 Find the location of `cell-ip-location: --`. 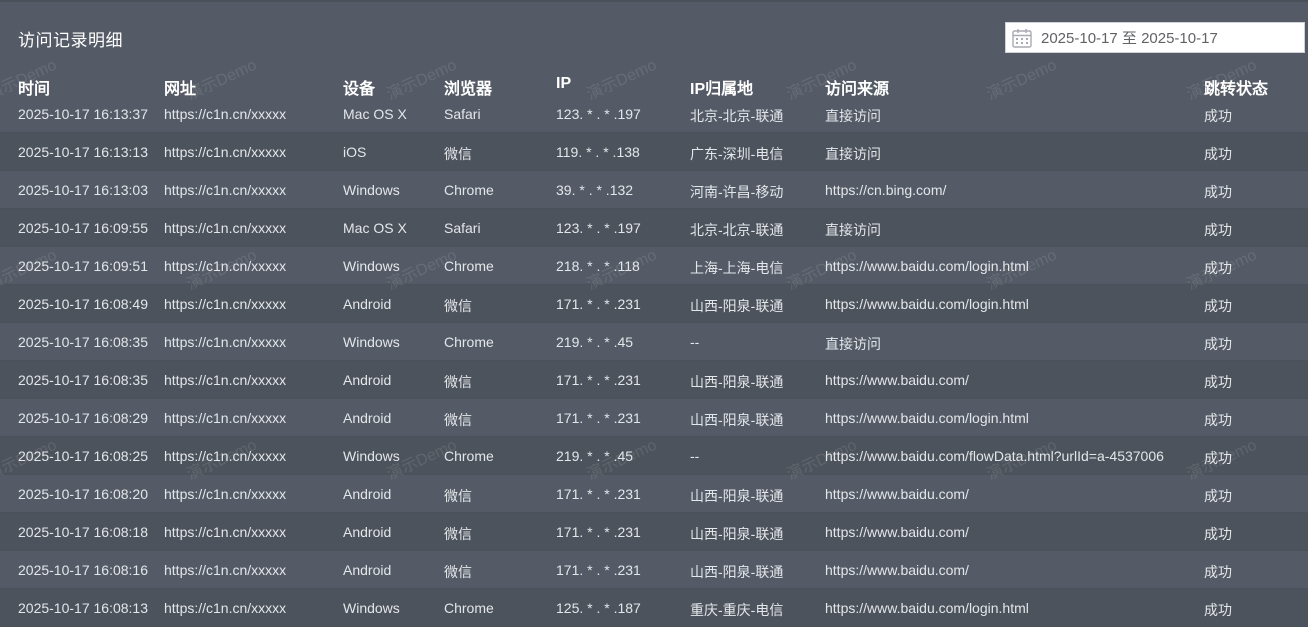

cell-ip-location: -- is located at coordinates (695, 456).